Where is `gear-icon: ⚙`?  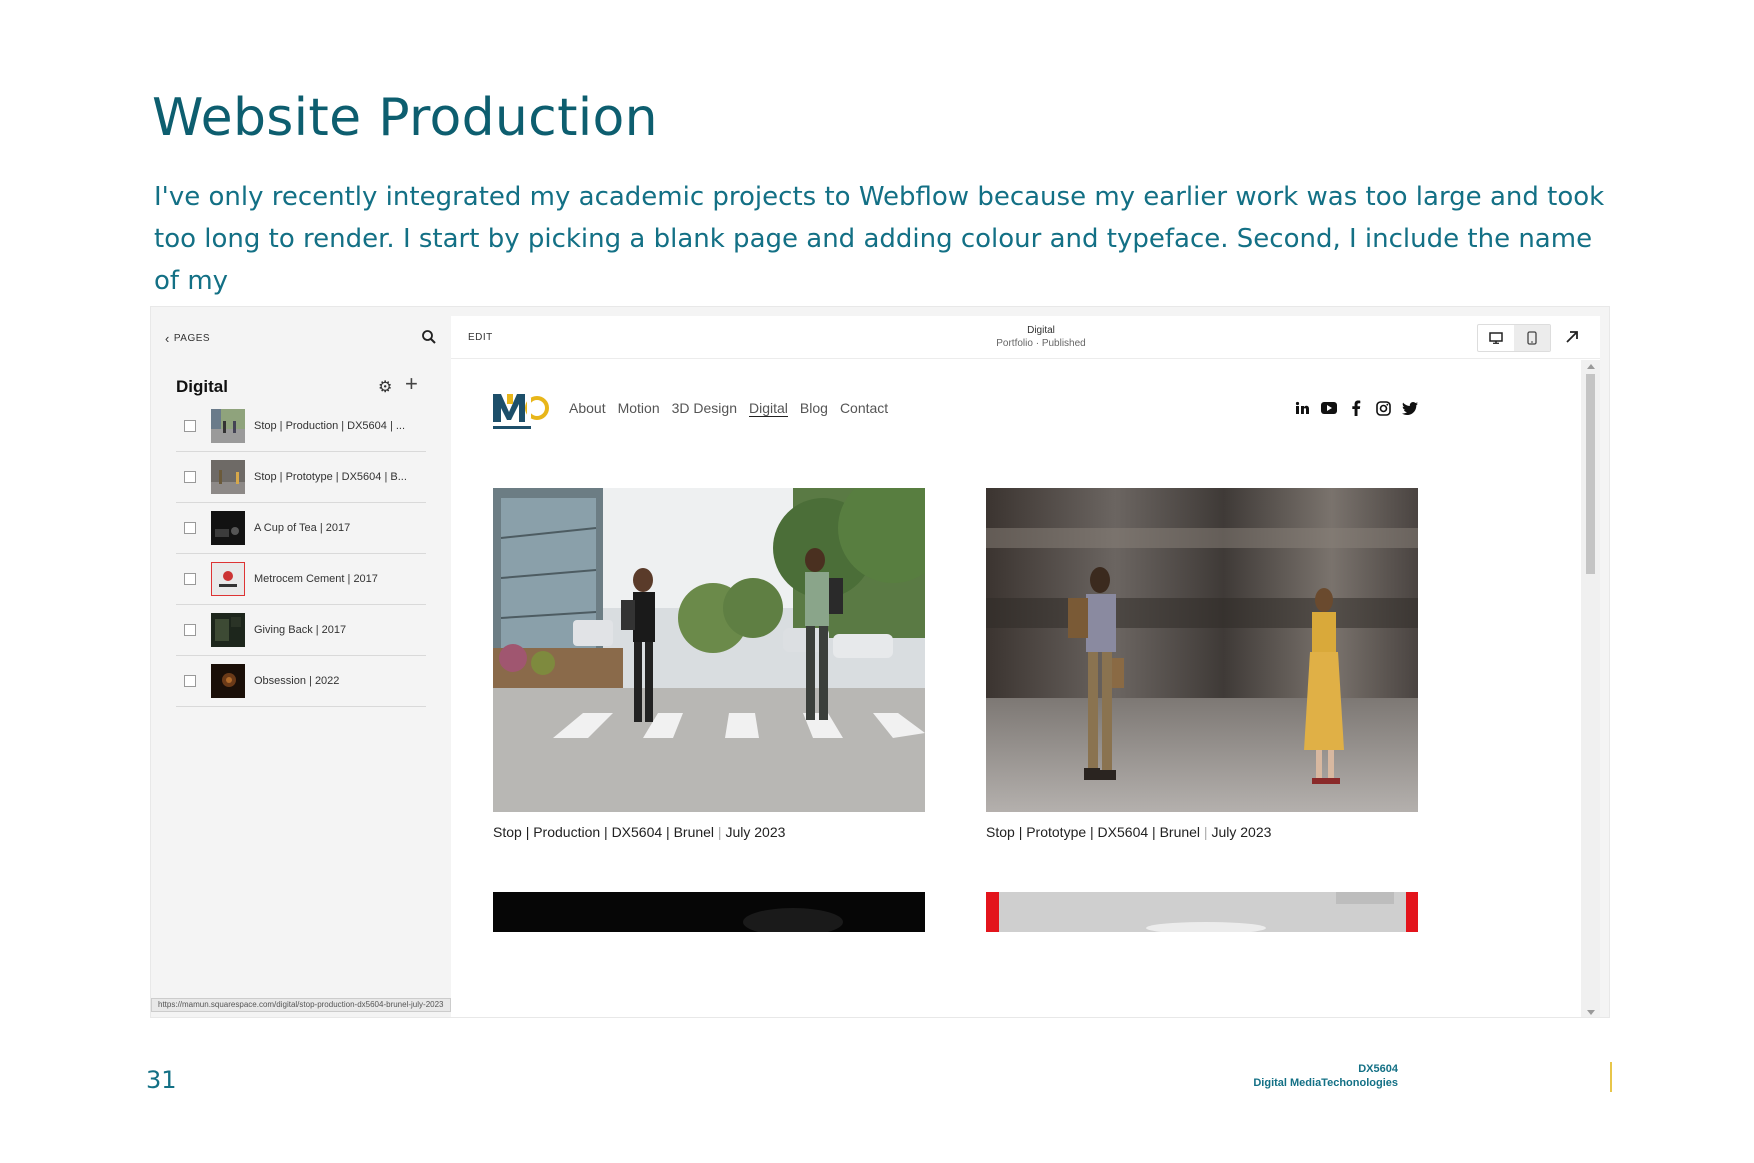
gear-icon: ⚙ is located at coordinates (385, 387).